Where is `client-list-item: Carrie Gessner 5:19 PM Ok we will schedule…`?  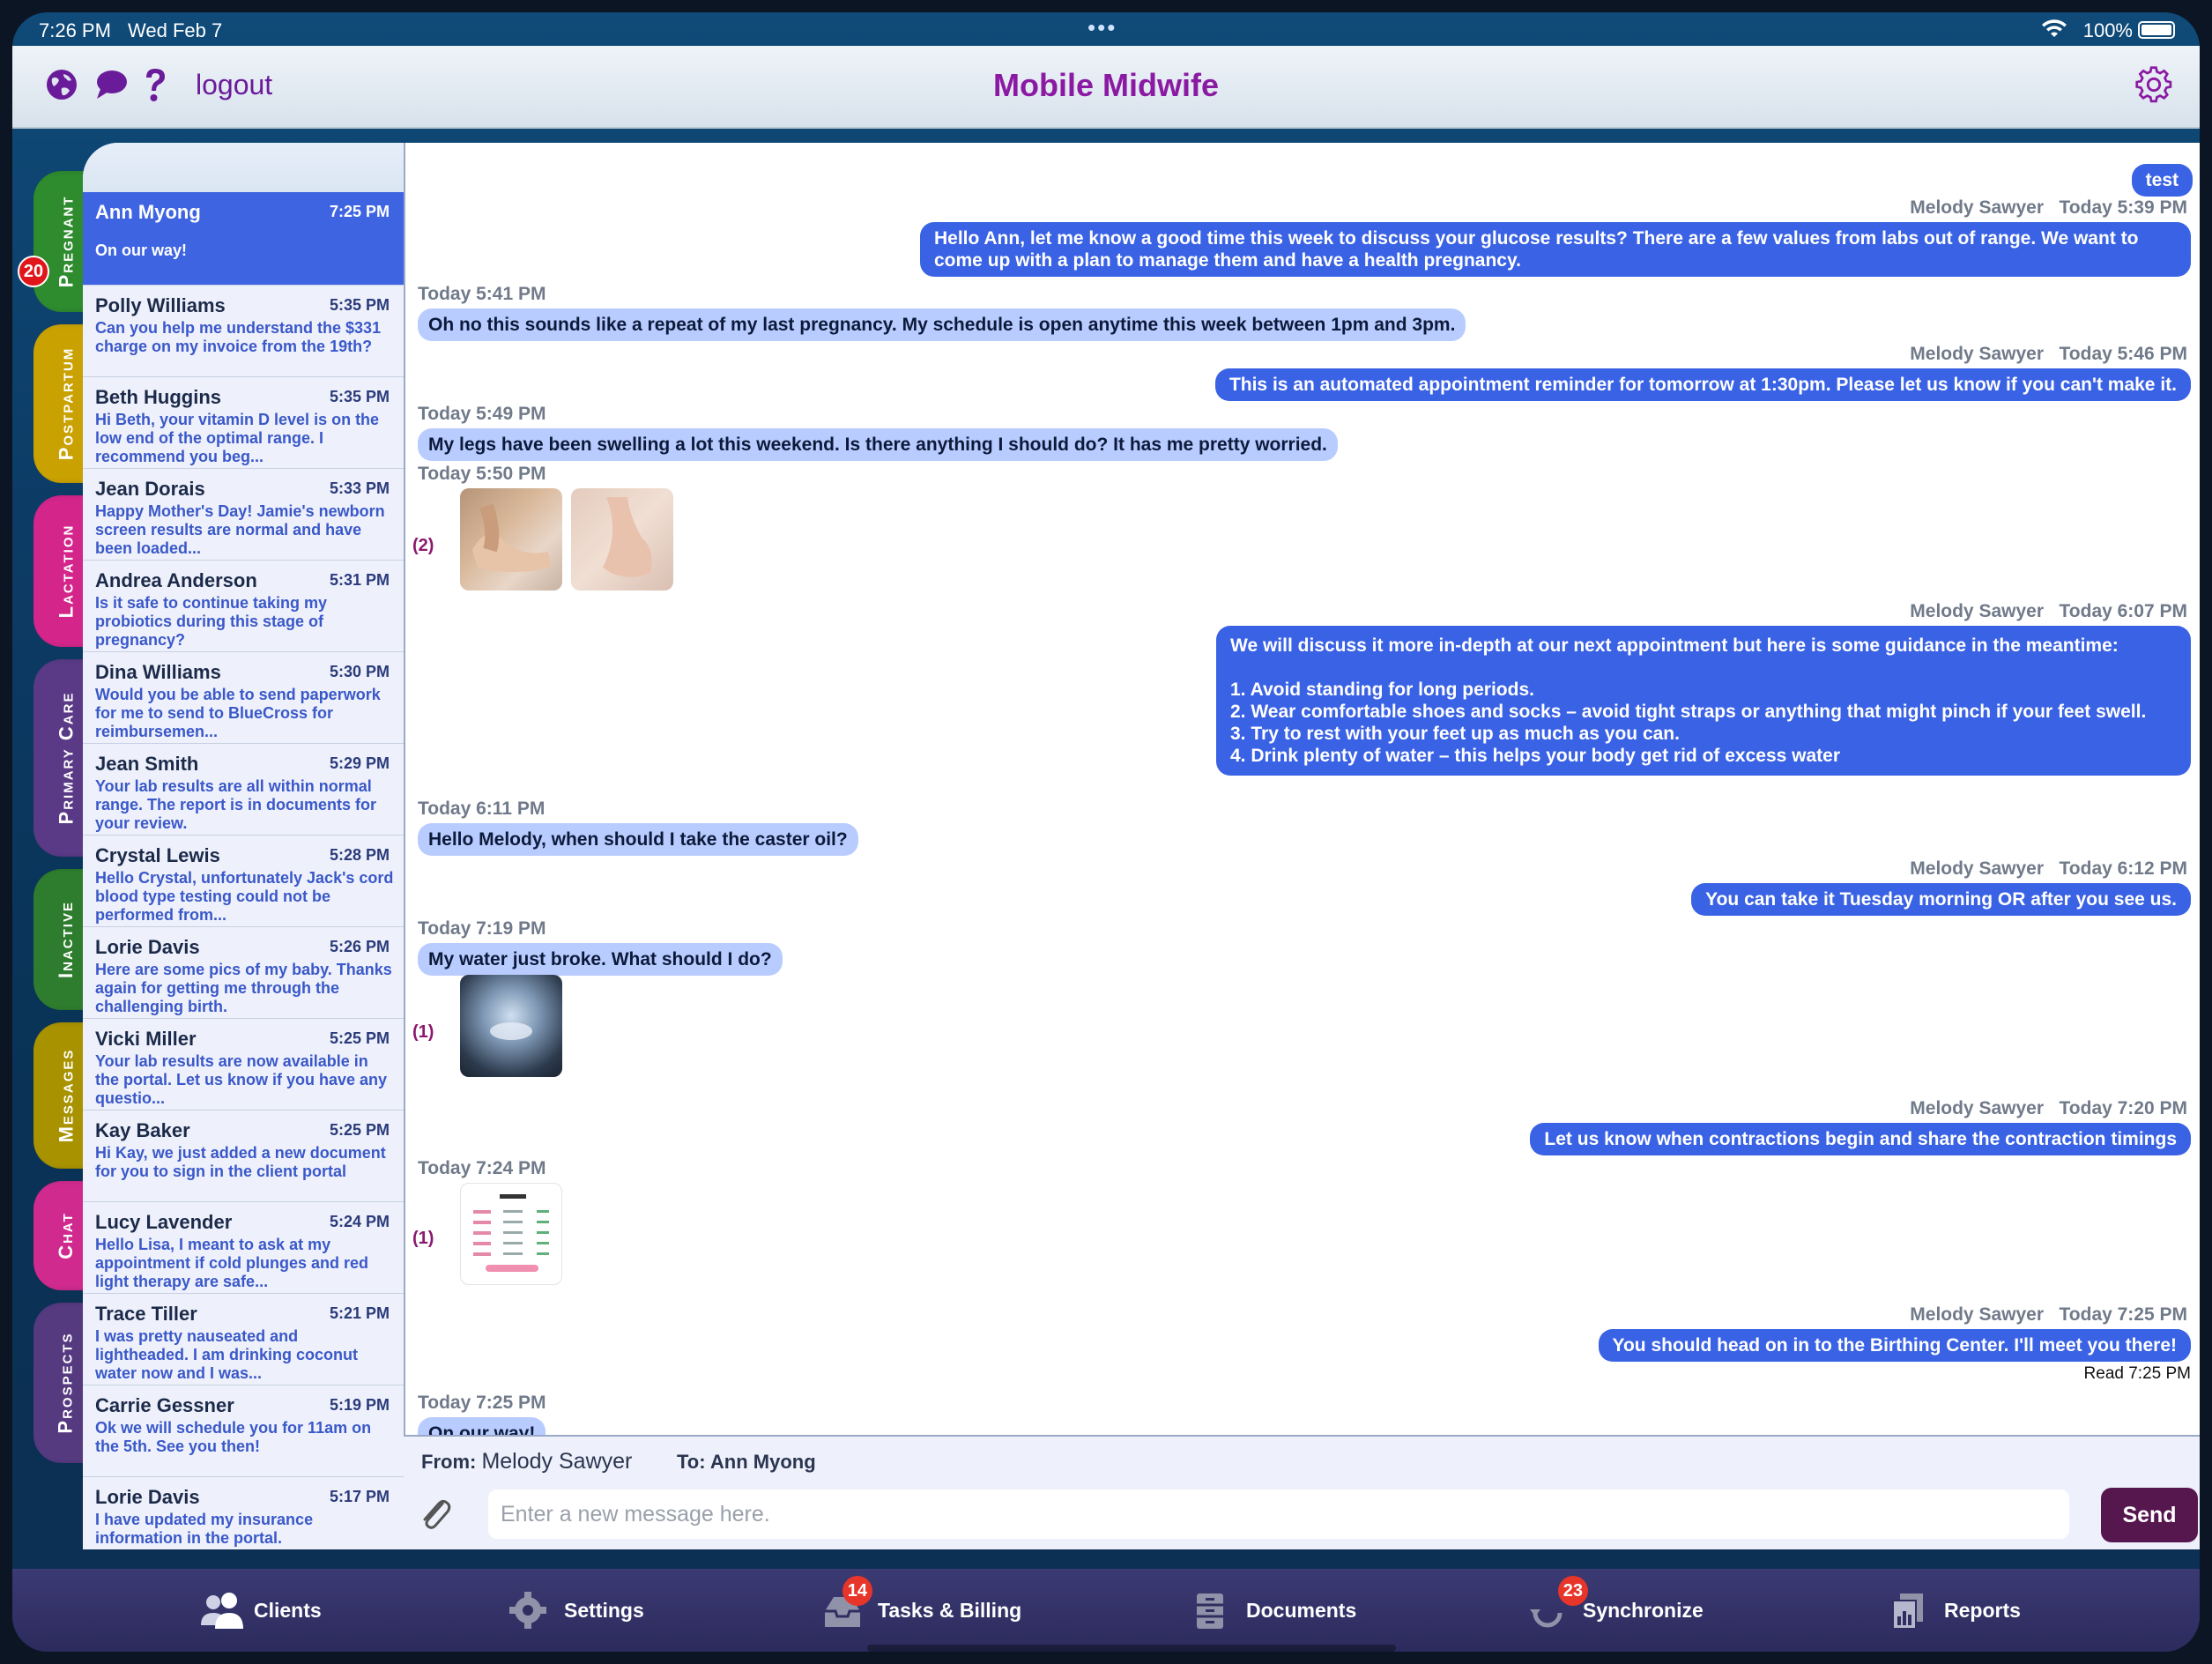
client-list-item: Carrie Gessner 5:19 PM Ok we will schedule… is located at coordinates (244, 1431).